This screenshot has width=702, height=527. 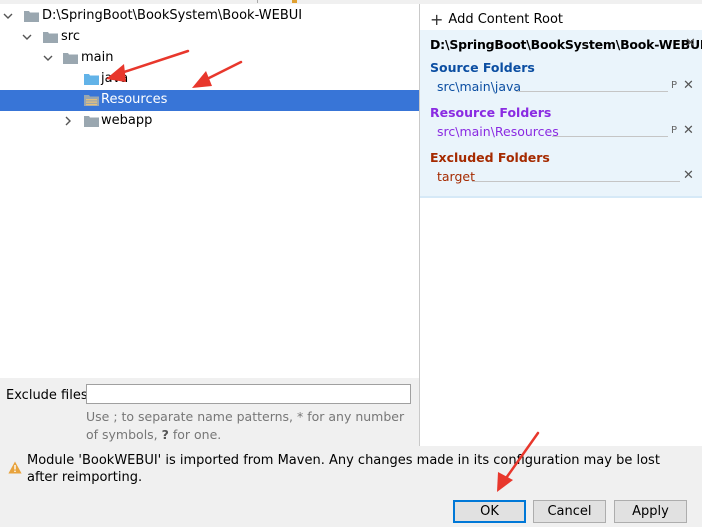 What do you see at coordinates (165, 434) in the screenshot?
I see `hint-wildcard: ?` at bounding box center [165, 434].